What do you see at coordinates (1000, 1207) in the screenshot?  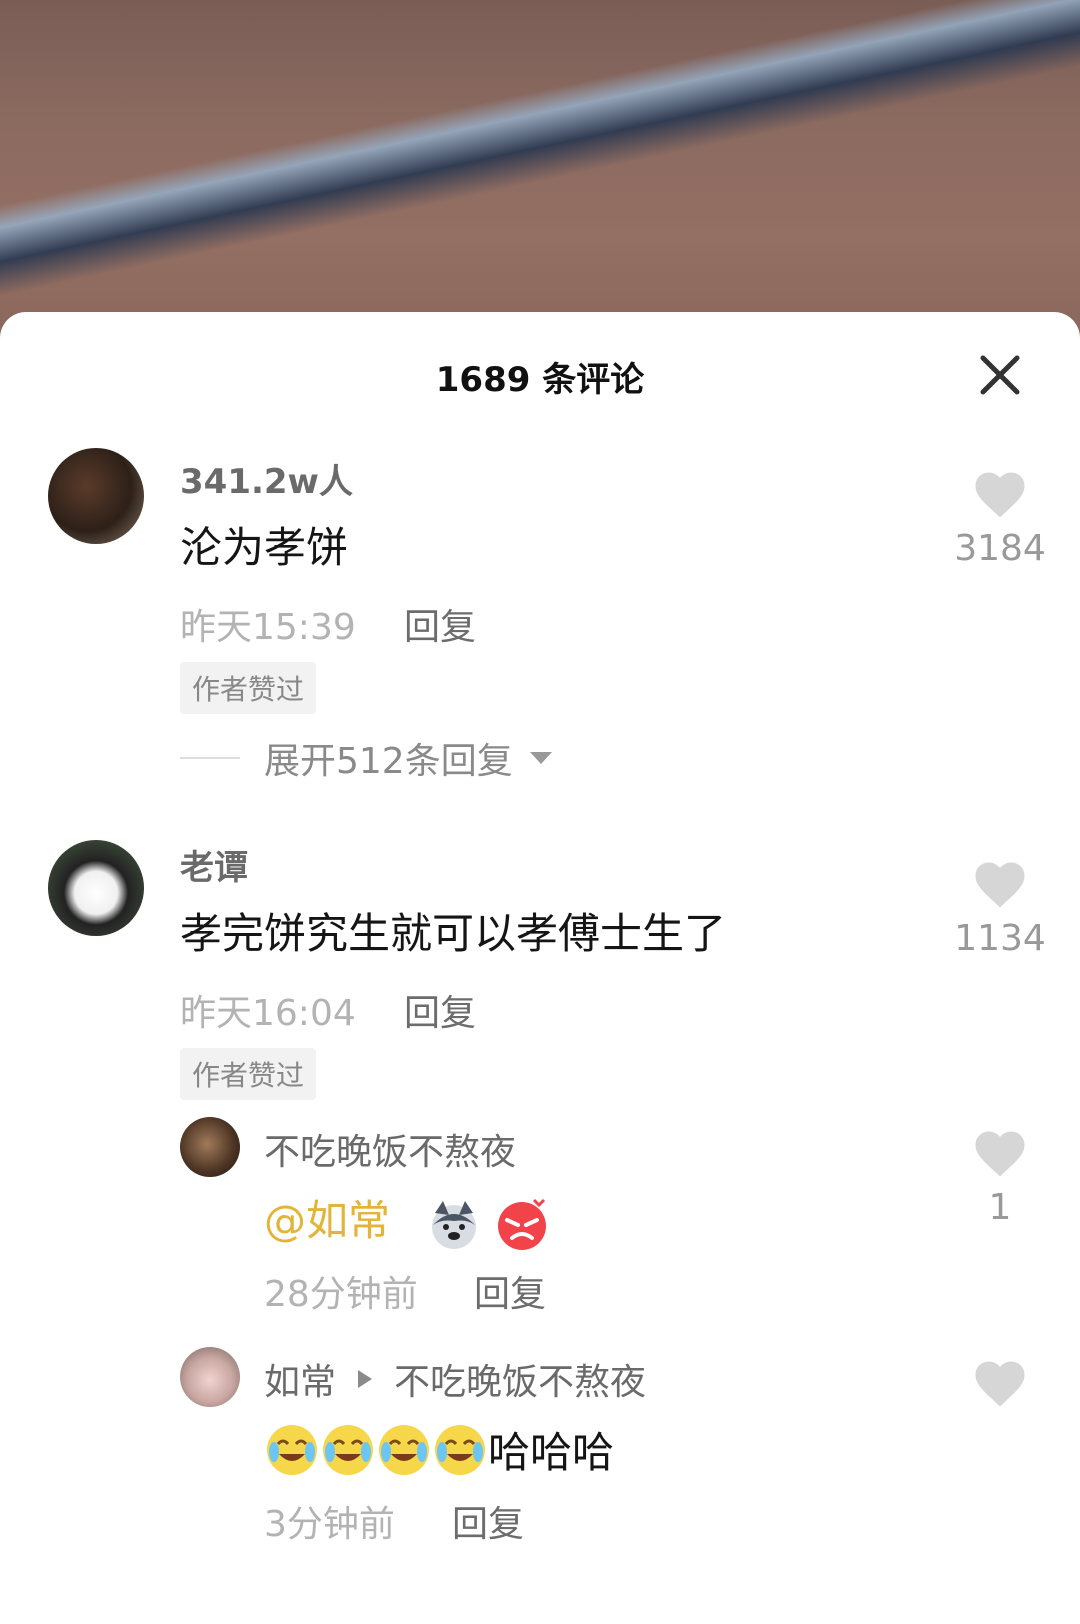 I see `like-count: 1` at bounding box center [1000, 1207].